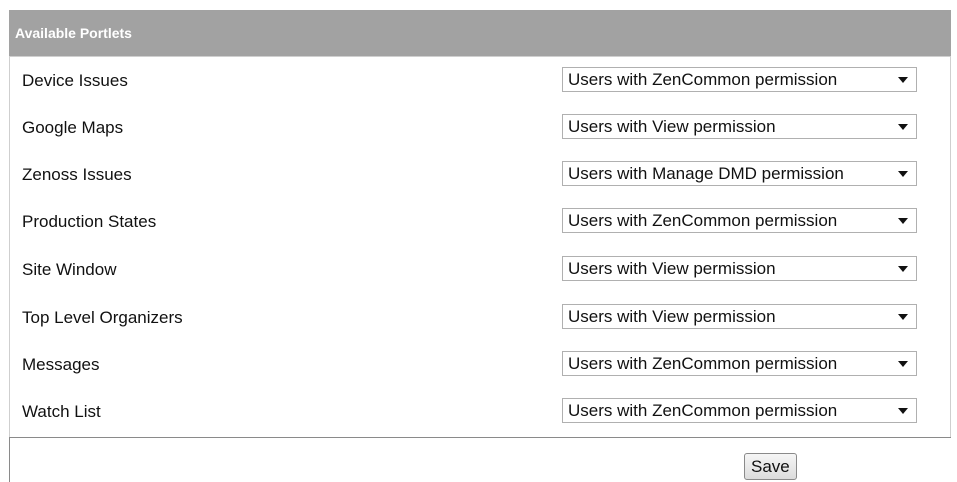 The image size is (957, 482). What do you see at coordinates (61, 411) in the screenshot?
I see `portlet-name: Watch List` at bounding box center [61, 411].